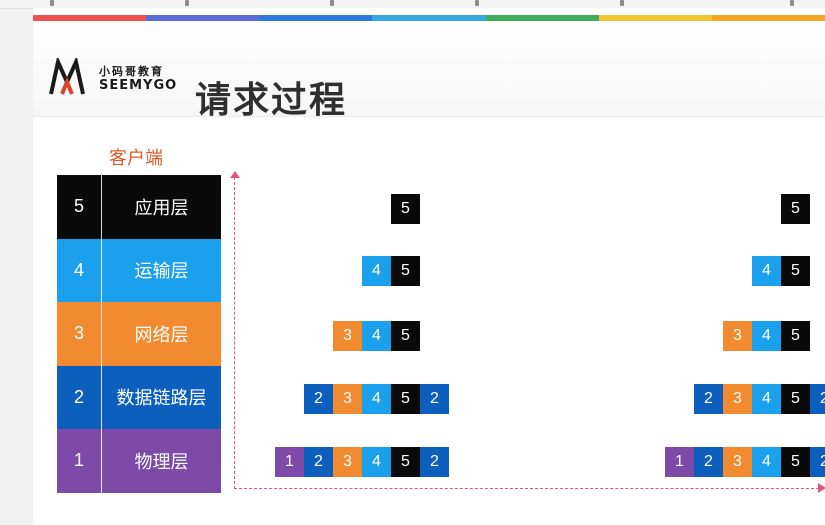 The width and height of the screenshot is (825, 525). I want to click on seemygo-logo: 小码哥教育 SEEMYGO, so click(114, 78).